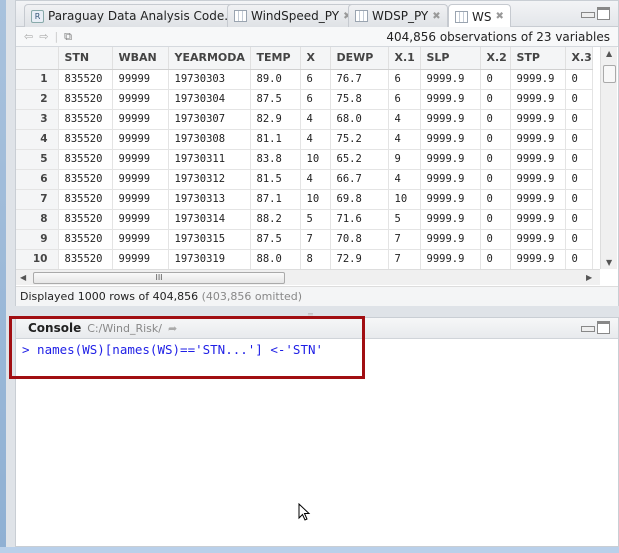 The height and width of the screenshot is (553, 619). I want to click on tab-windspeed-py: WindSpeed_PY✖, so click(293, 15).